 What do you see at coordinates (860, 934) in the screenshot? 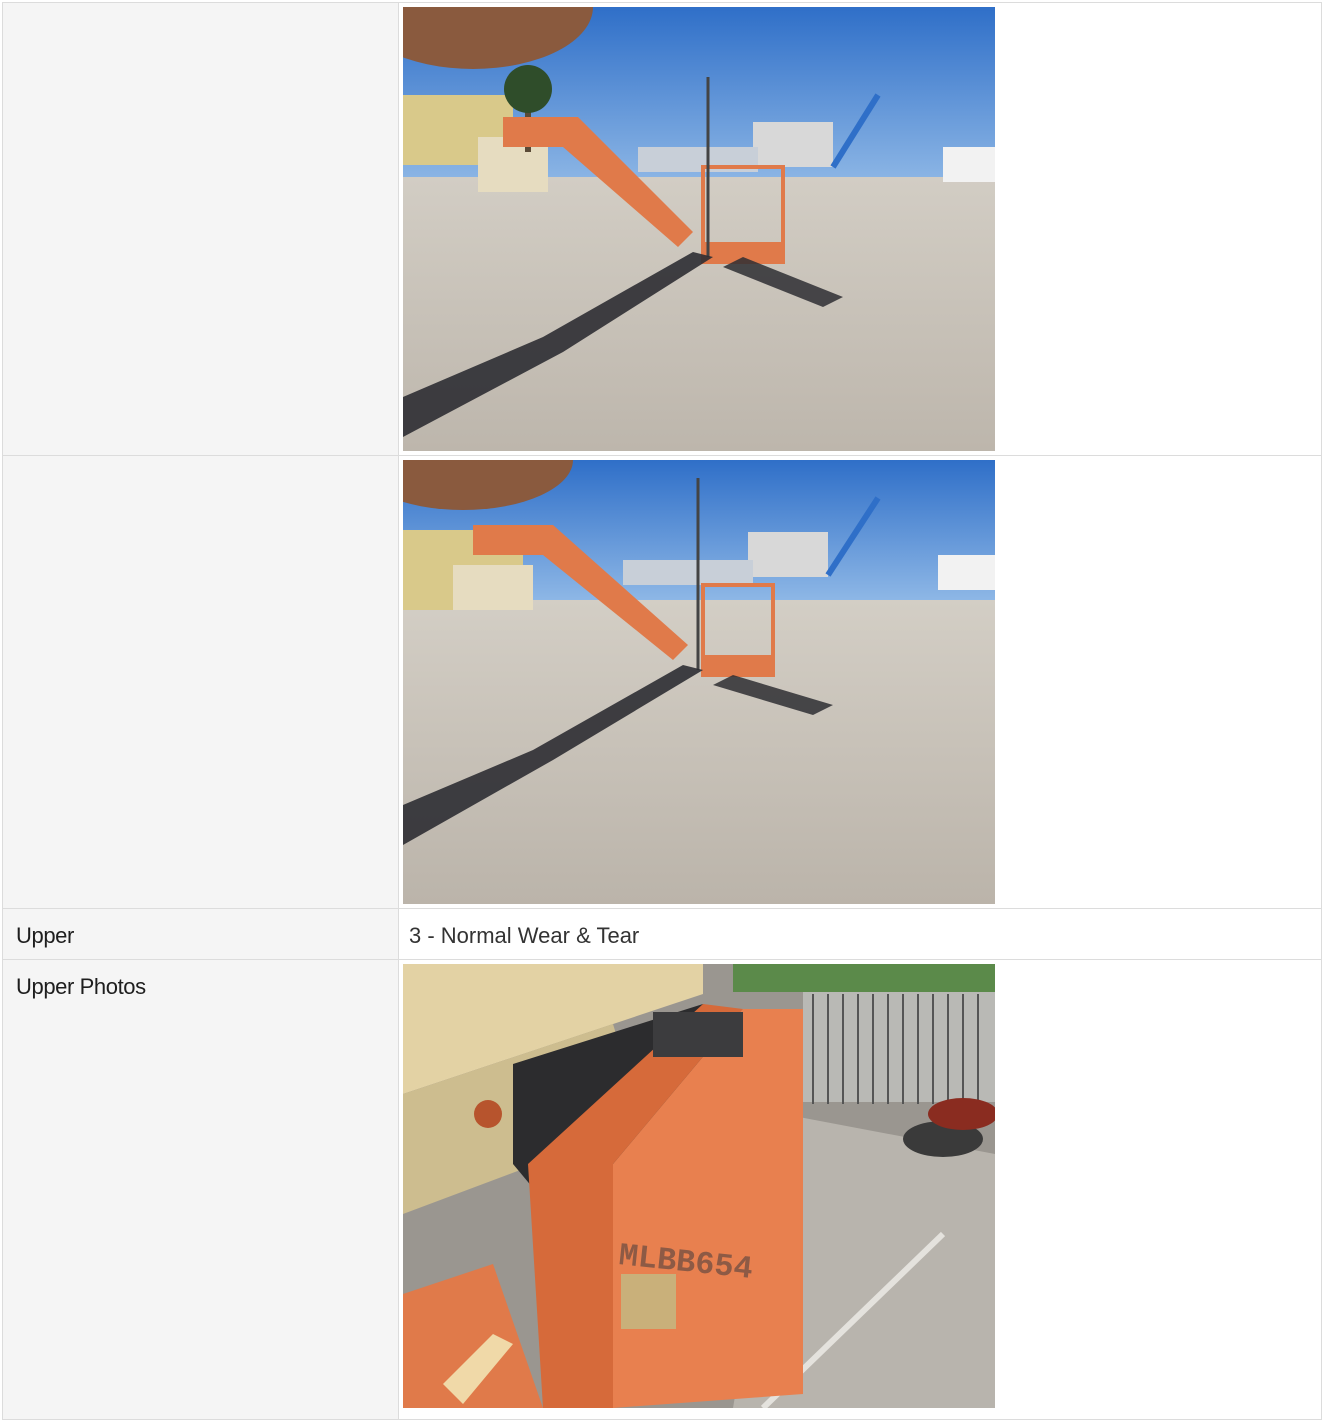
I see `row-value-upper: 3 - Normal Wear & Tear` at bounding box center [860, 934].